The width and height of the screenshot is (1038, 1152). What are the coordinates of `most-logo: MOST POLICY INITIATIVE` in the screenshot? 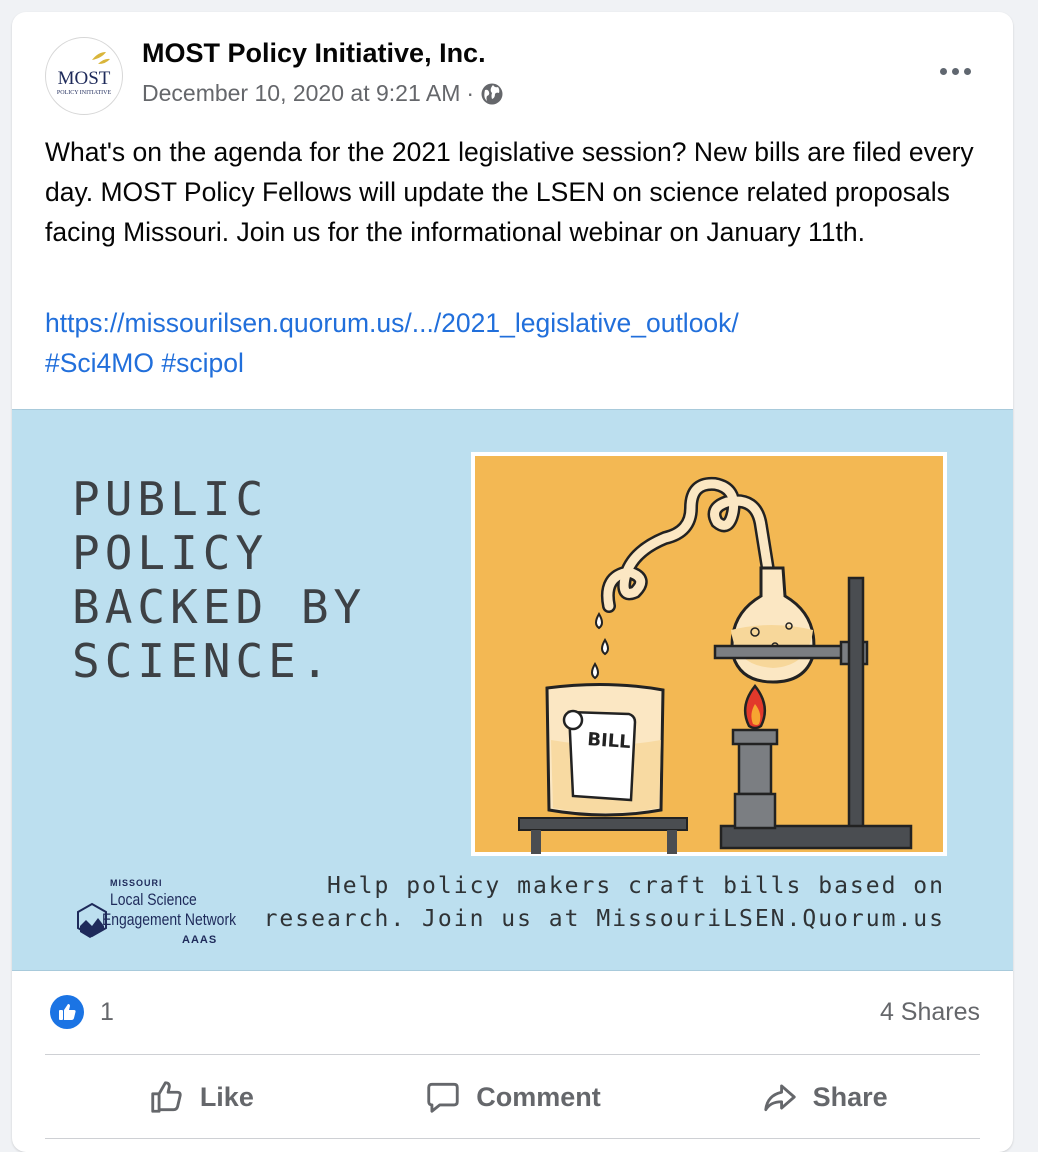 It's located at (84, 74).